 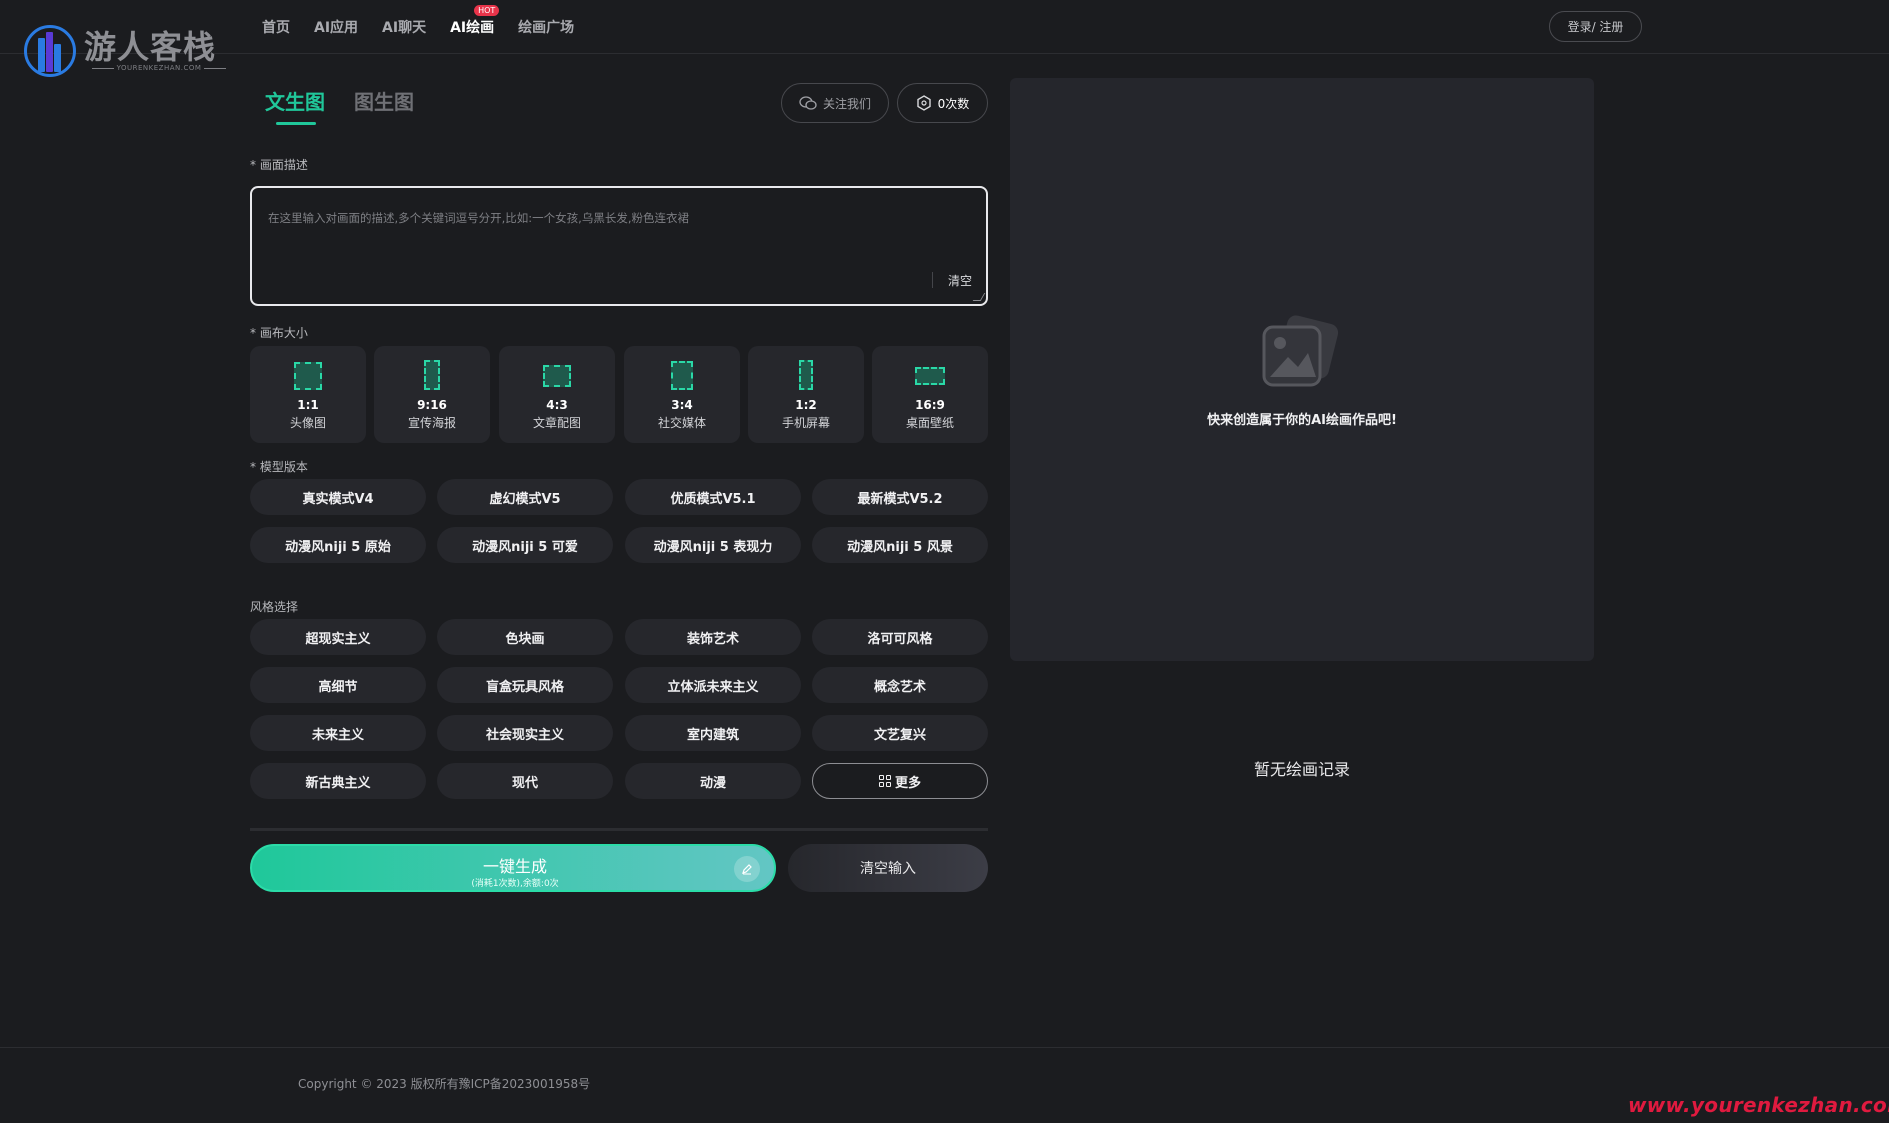 I want to click on ratio-value: 4:3, so click(x=557, y=405).